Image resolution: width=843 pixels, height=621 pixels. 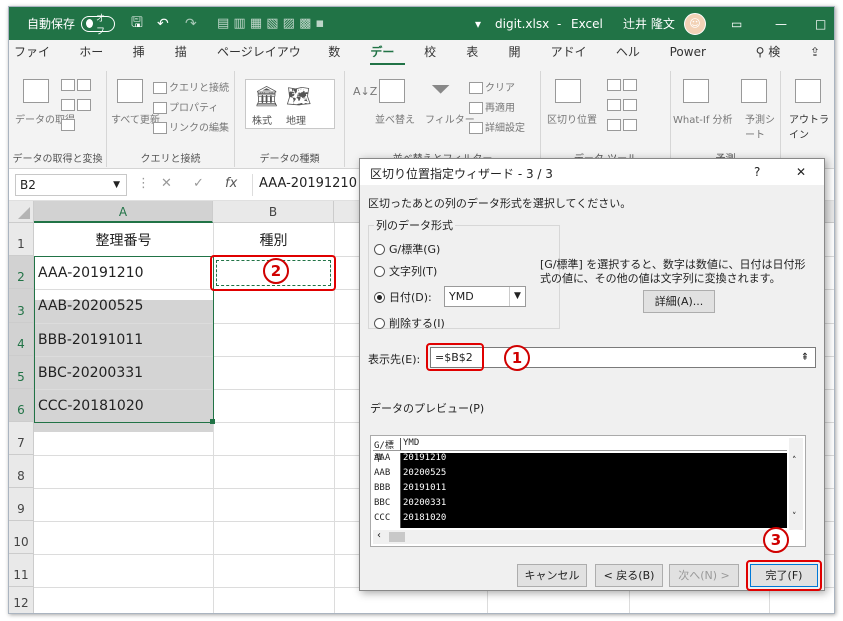 What do you see at coordinates (185, 106) in the screenshot?
I see `properties-button: プロパティ` at bounding box center [185, 106].